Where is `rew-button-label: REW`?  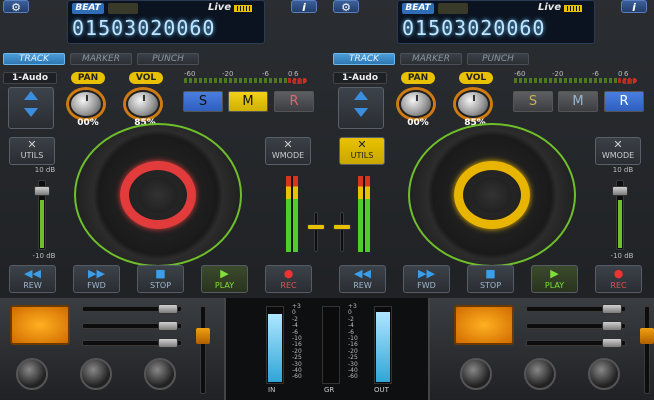
rew-button-label: REW is located at coordinates (32, 285).